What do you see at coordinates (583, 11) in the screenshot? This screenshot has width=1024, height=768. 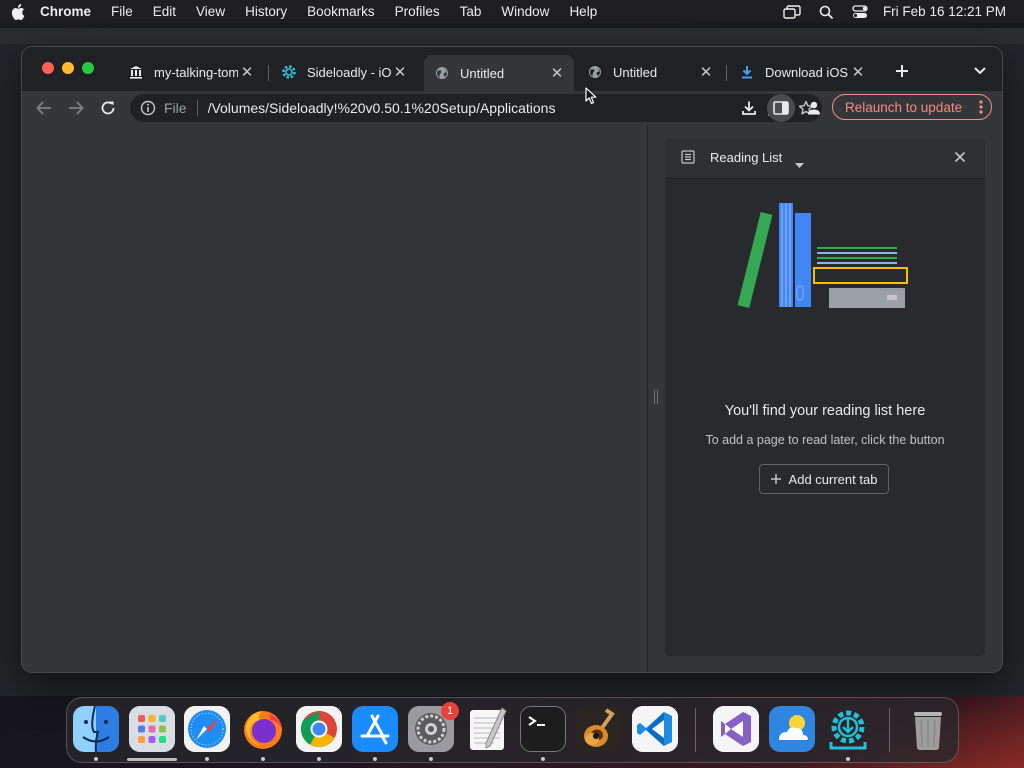 I see `menu-help: Help` at bounding box center [583, 11].